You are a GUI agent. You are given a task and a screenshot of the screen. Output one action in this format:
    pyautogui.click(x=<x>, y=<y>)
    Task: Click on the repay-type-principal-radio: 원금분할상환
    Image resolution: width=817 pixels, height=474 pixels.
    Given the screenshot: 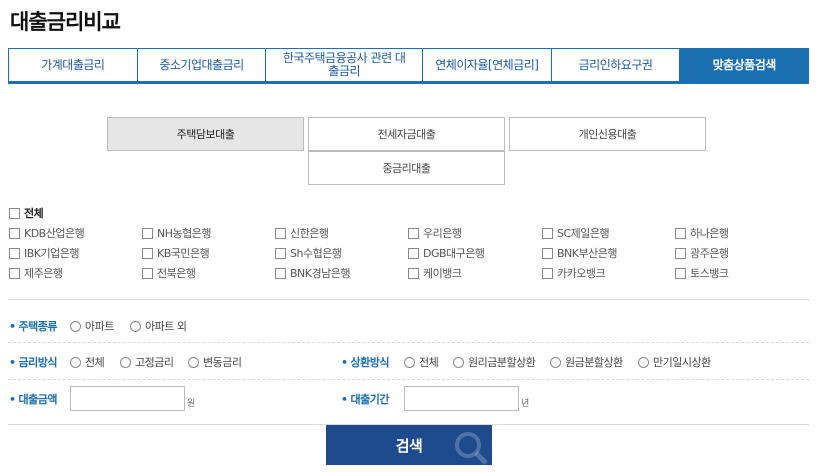 What is the action you would take?
    pyautogui.click(x=586, y=362)
    